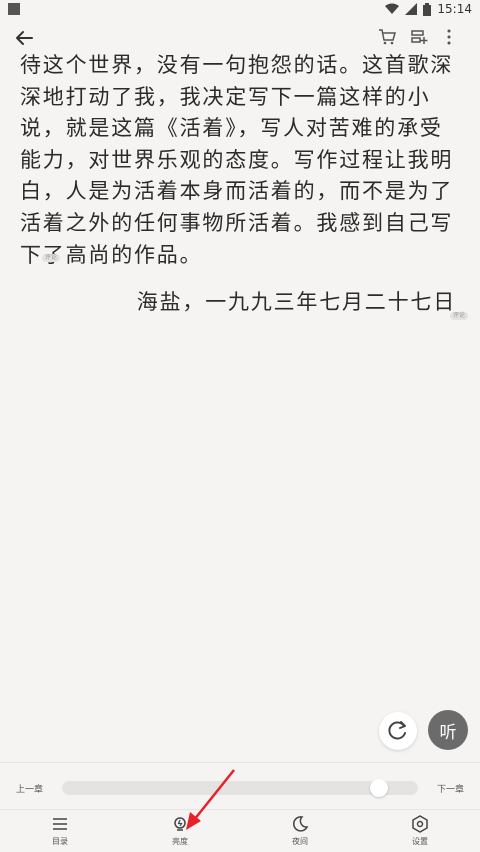 The height and width of the screenshot is (852, 480). I want to click on more-menu-icon, so click(449, 37).